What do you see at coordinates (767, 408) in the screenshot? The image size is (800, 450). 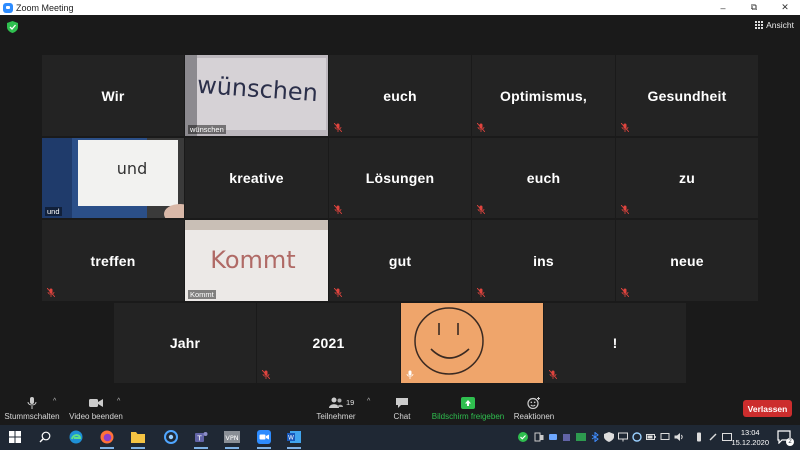 I see `leave-meeting-button: Verlassen` at bounding box center [767, 408].